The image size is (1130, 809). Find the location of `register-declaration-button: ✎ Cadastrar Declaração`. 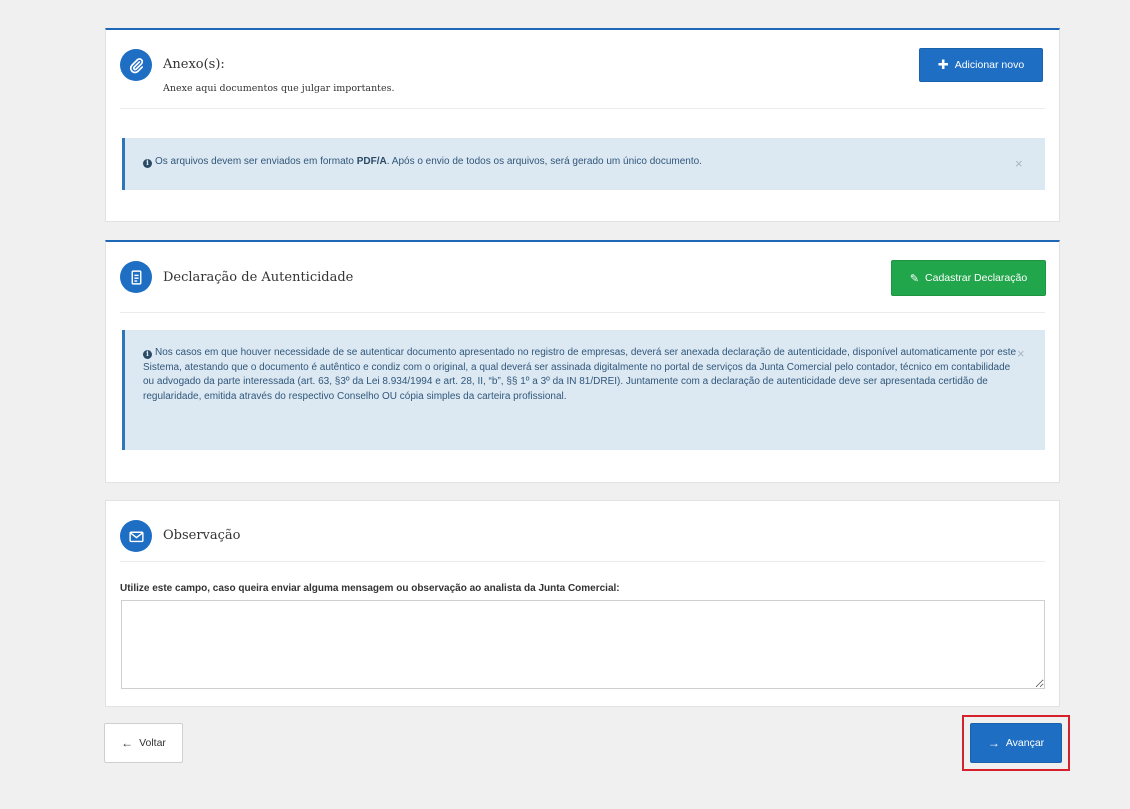

register-declaration-button: ✎ Cadastrar Declaração is located at coordinates (968, 278).